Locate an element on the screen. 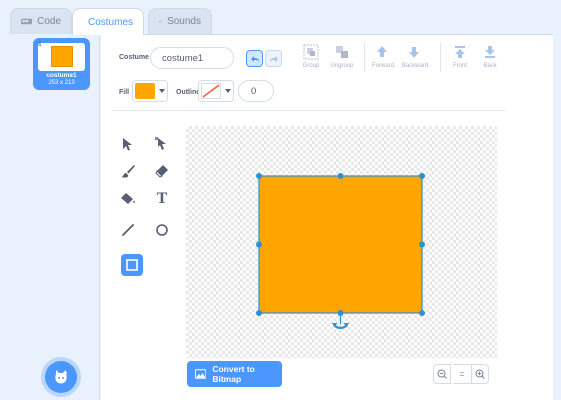 The height and width of the screenshot is (400, 561). tab-sounds: Sounds is located at coordinates (180, 21).